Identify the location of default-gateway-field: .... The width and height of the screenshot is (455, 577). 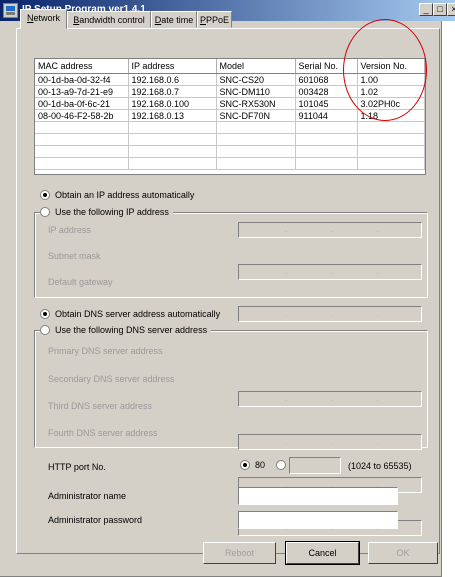
(330, 314).